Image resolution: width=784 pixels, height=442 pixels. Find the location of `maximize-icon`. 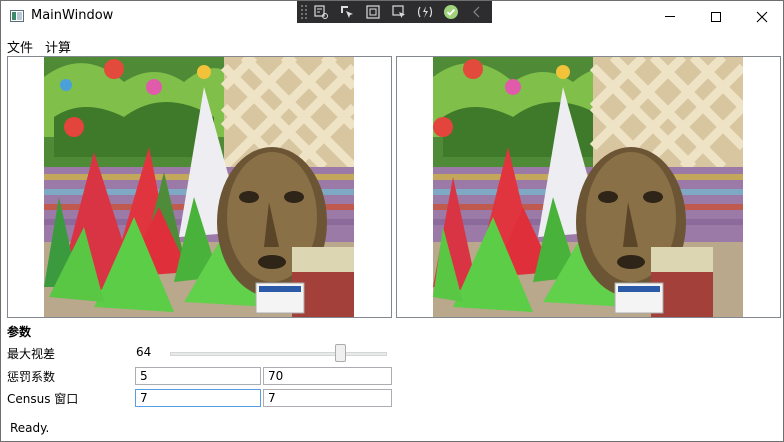

maximize-icon is located at coordinates (716, 16).